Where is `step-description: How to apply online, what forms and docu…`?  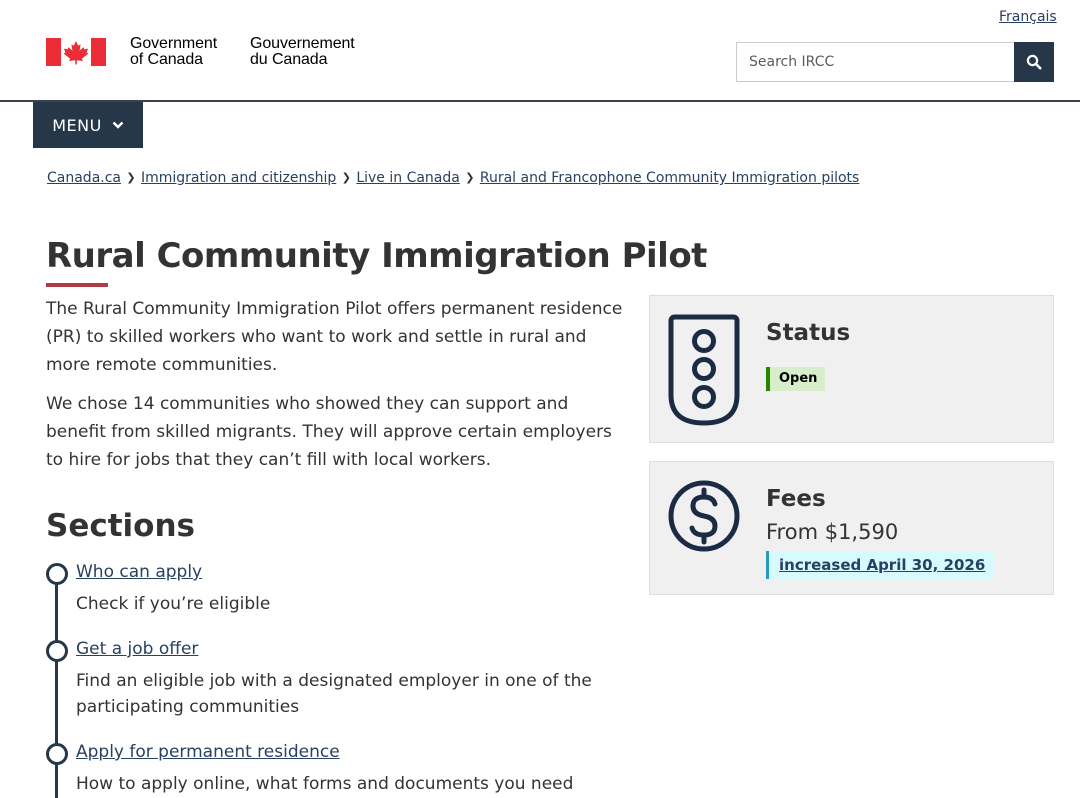
step-description: How to apply online, what forms and docu… is located at coordinates (325, 784).